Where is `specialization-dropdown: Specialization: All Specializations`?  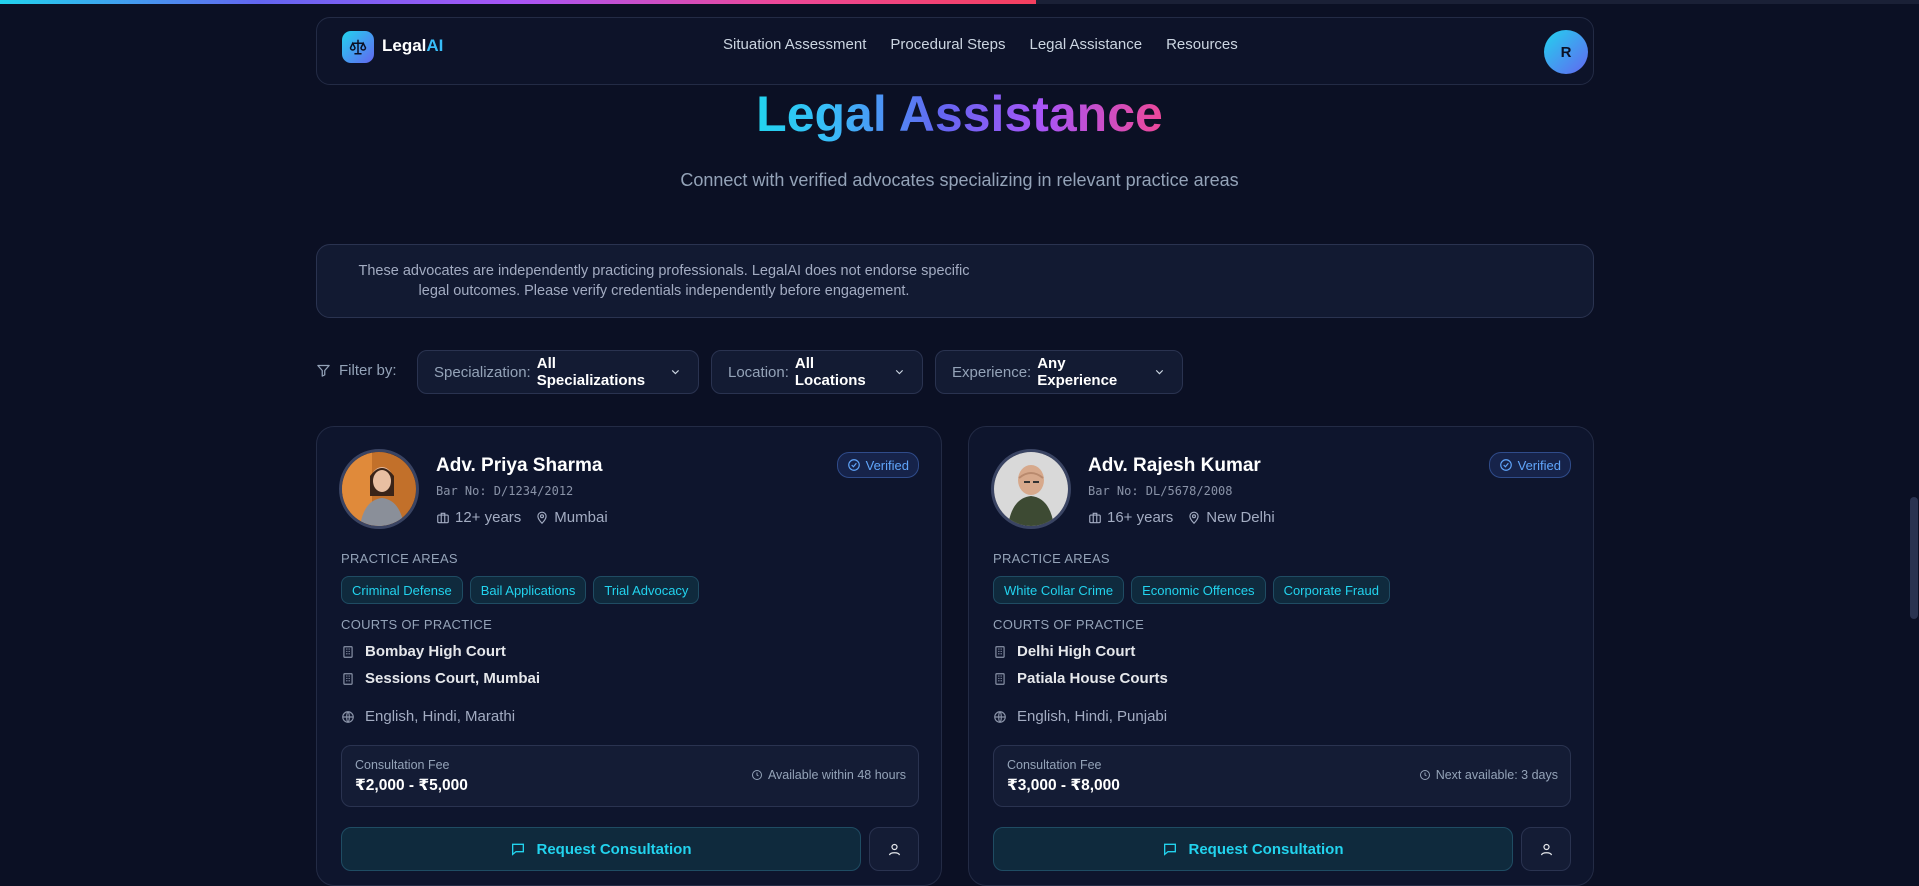
specialization-dropdown: Specialization: All Specializations is located at coordinates (558, 372).